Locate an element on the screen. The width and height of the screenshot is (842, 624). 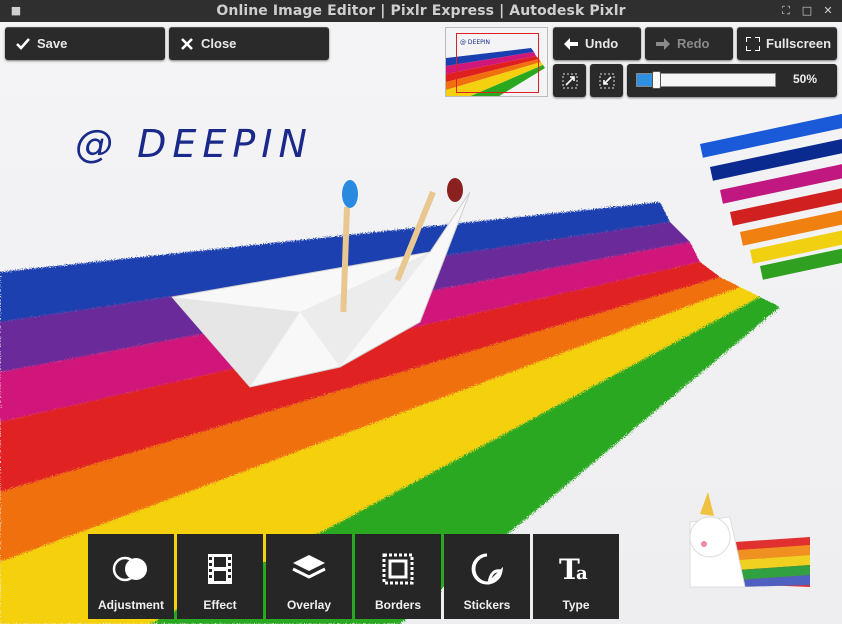
zoom-control: 50% is located at coordinates (732, 80).